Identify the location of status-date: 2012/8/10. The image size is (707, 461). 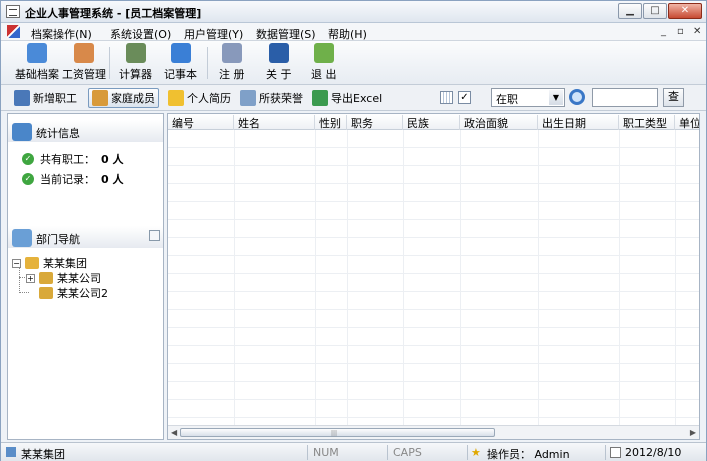
(653, 452).